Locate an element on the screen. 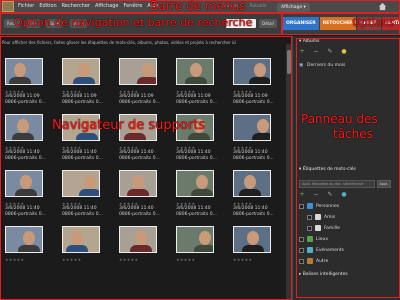 The height and width of the screenshot is (300, 400). menu-fenetre: Fenêtre is located at coordinates (132, 6).